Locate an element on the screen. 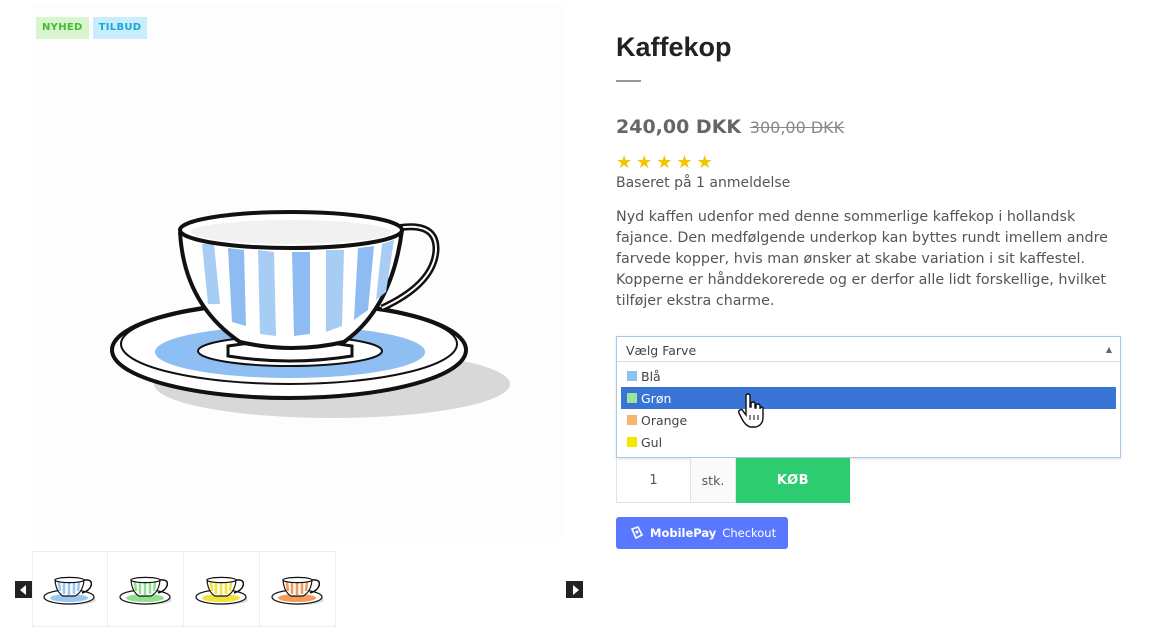 The width and height of the screenshot is (1154, 640). thumbnail-prev-button is located at coordinates (23, 589).